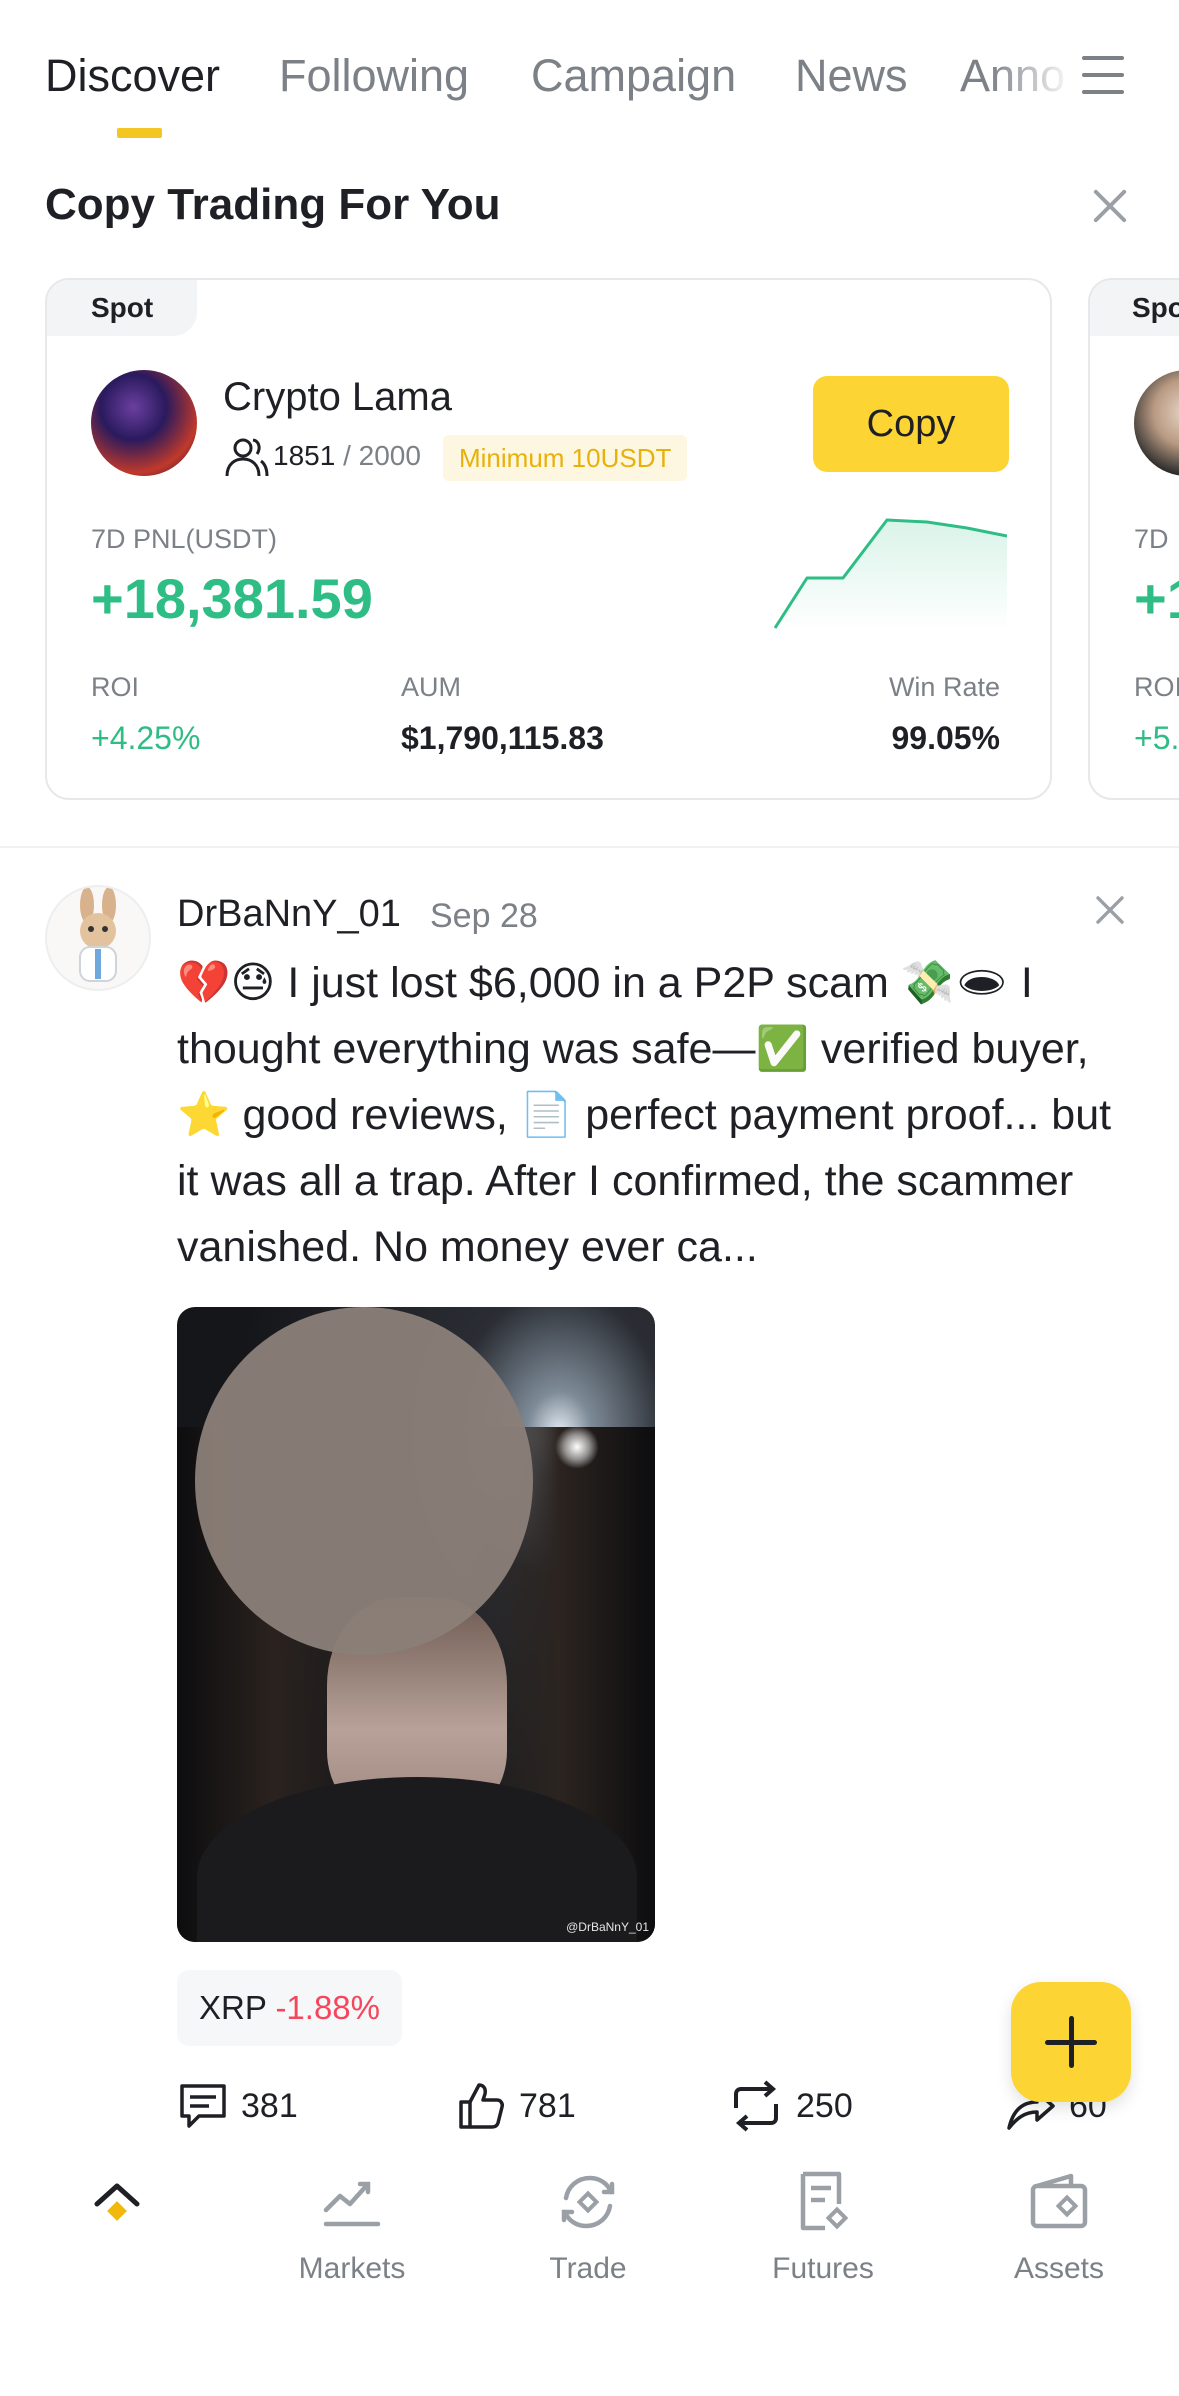 This screenshot has height=2396, width=1179. What do you see at coordinates (1110, 206) in the screenshot?
I see `close-icon` at bounding box center [1110, 206].